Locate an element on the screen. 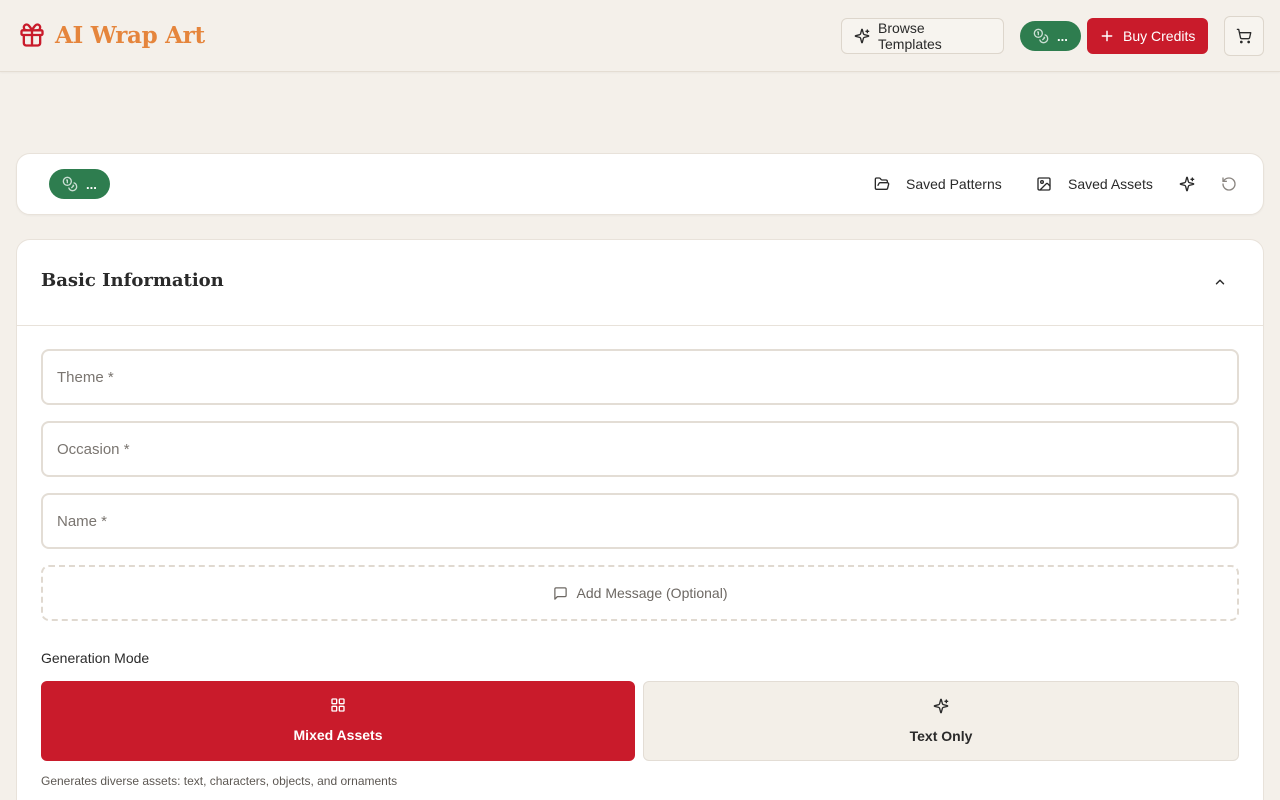  add-message-button: Add Message (Optional) is located at coordinates (640, 593).